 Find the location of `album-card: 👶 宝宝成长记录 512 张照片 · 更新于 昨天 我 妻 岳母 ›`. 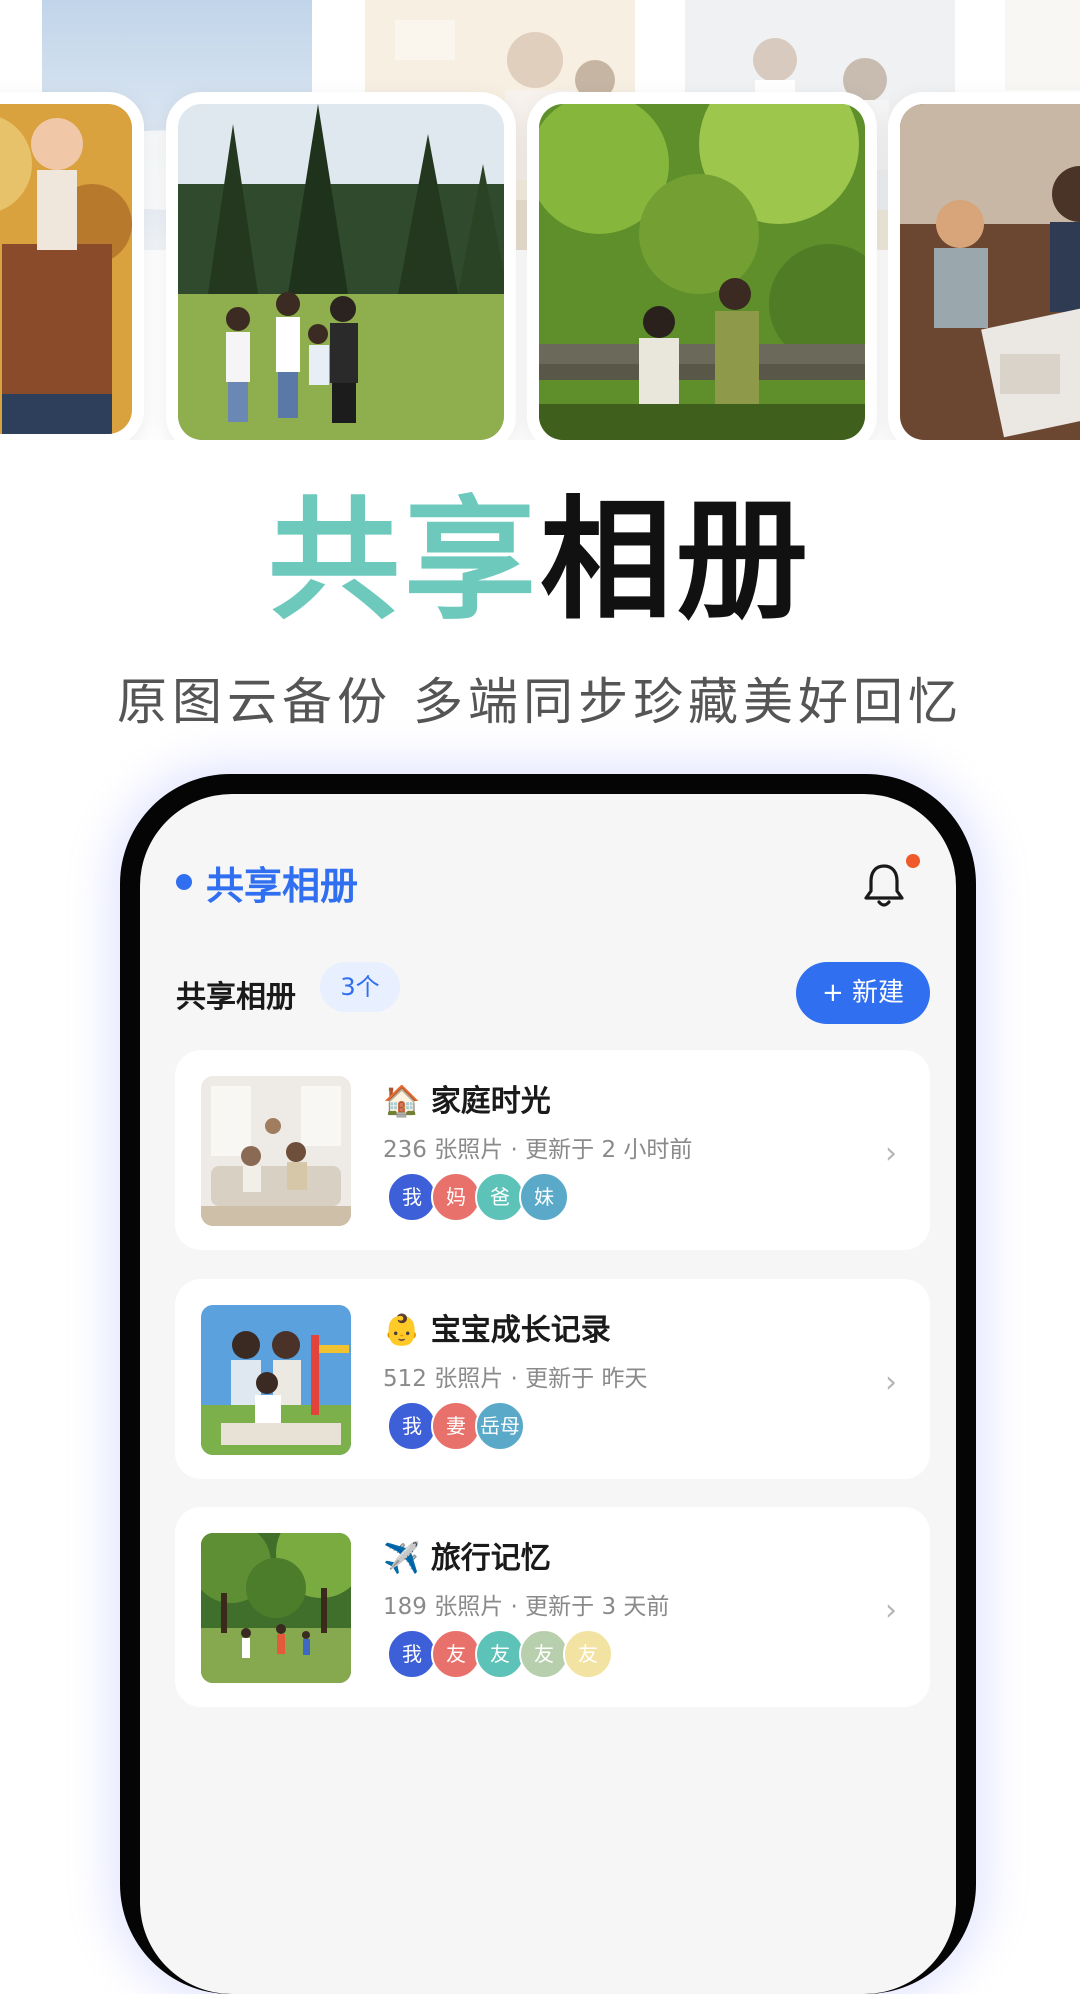

album-card: 👶 宝宝成长记录 512 张照片 · 更新于 昨天 我 妻 岳母 › is located at coordinates (552, 1379).